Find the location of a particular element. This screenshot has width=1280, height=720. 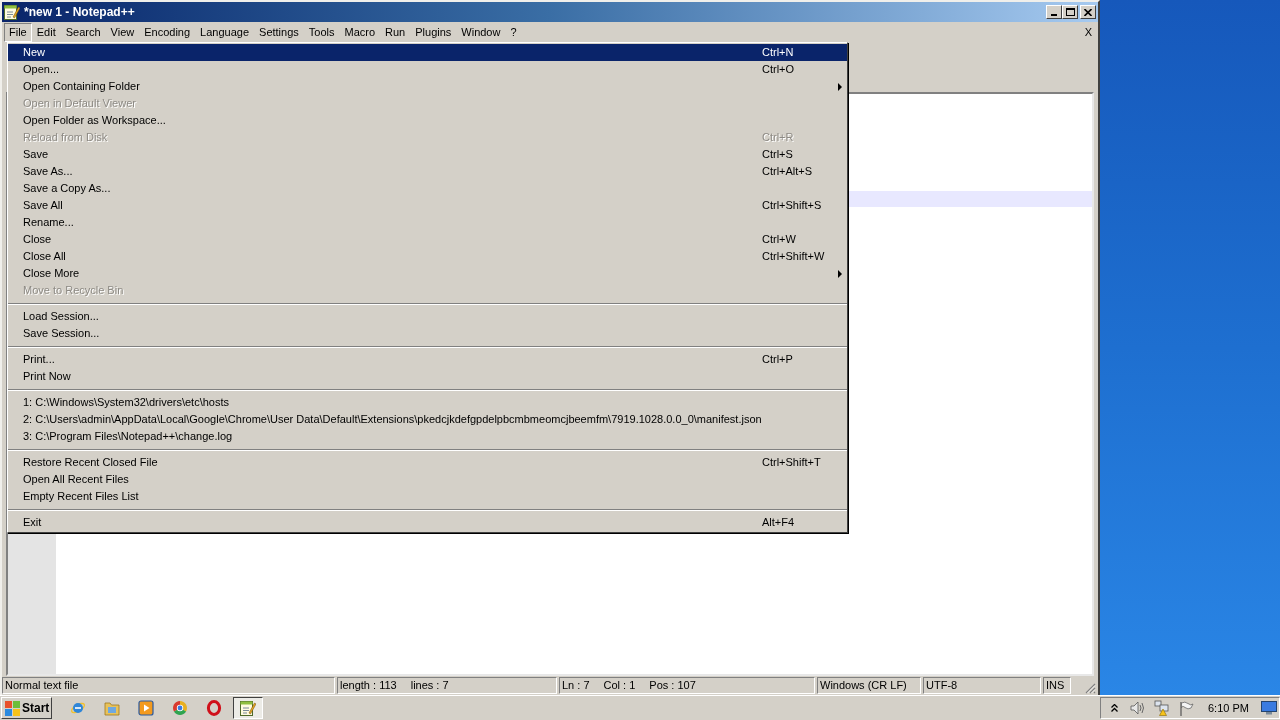

notepad-icon is located at coordinates (248, 708).